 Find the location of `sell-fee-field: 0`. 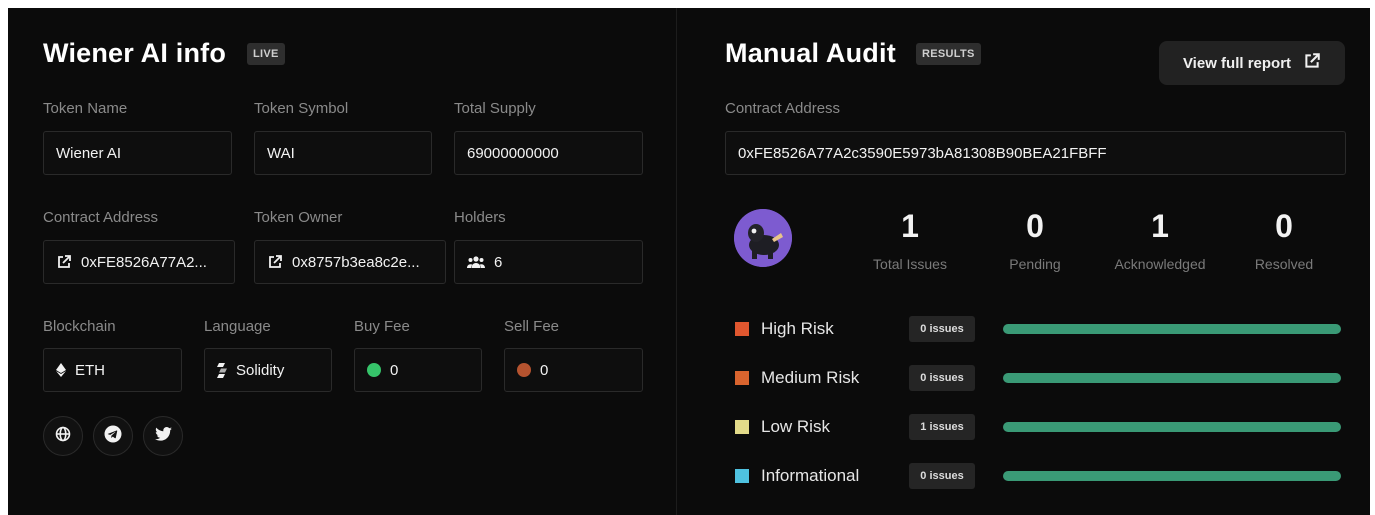

sell-fee-field: 0 is located at coordinates (573, 370).